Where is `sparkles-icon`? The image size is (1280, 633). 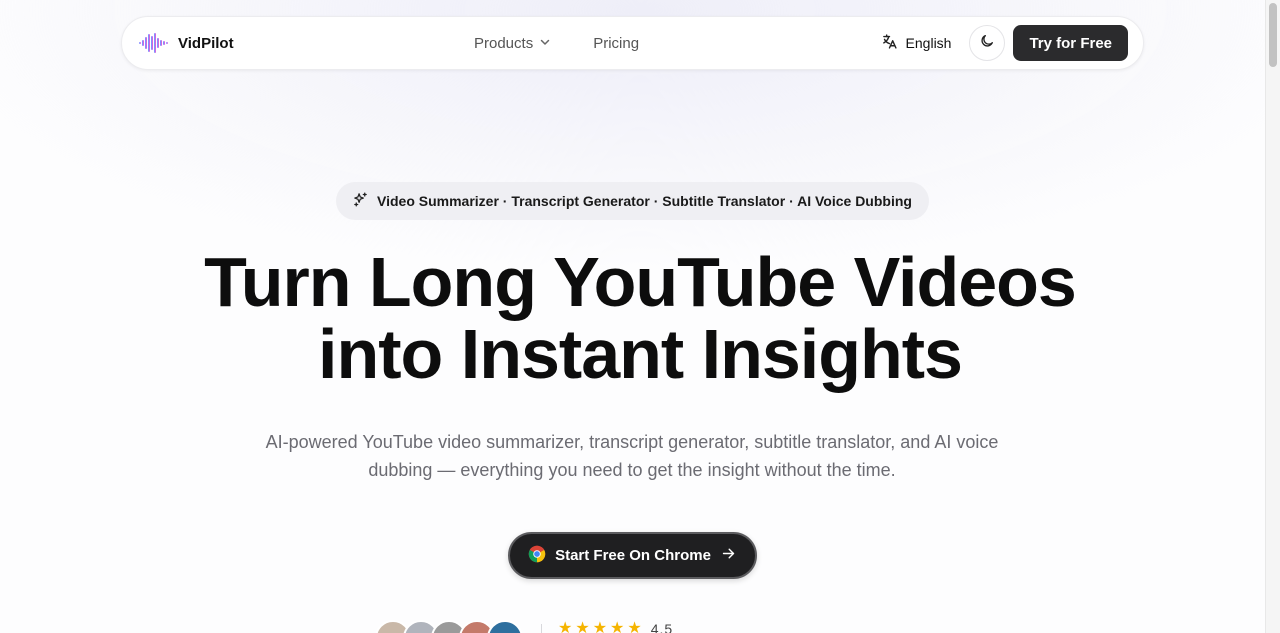 sparkles-icon is located at coordinates (360, 201).